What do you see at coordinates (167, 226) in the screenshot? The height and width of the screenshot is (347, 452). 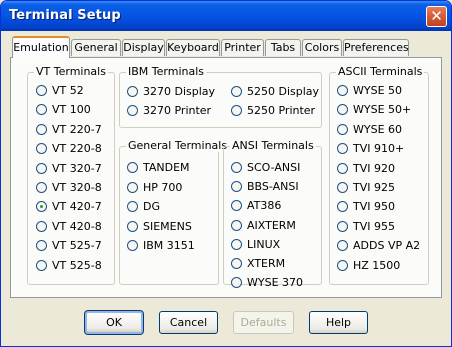 I see `radio-label: SIEMENS` at bounding box center [167, 226].